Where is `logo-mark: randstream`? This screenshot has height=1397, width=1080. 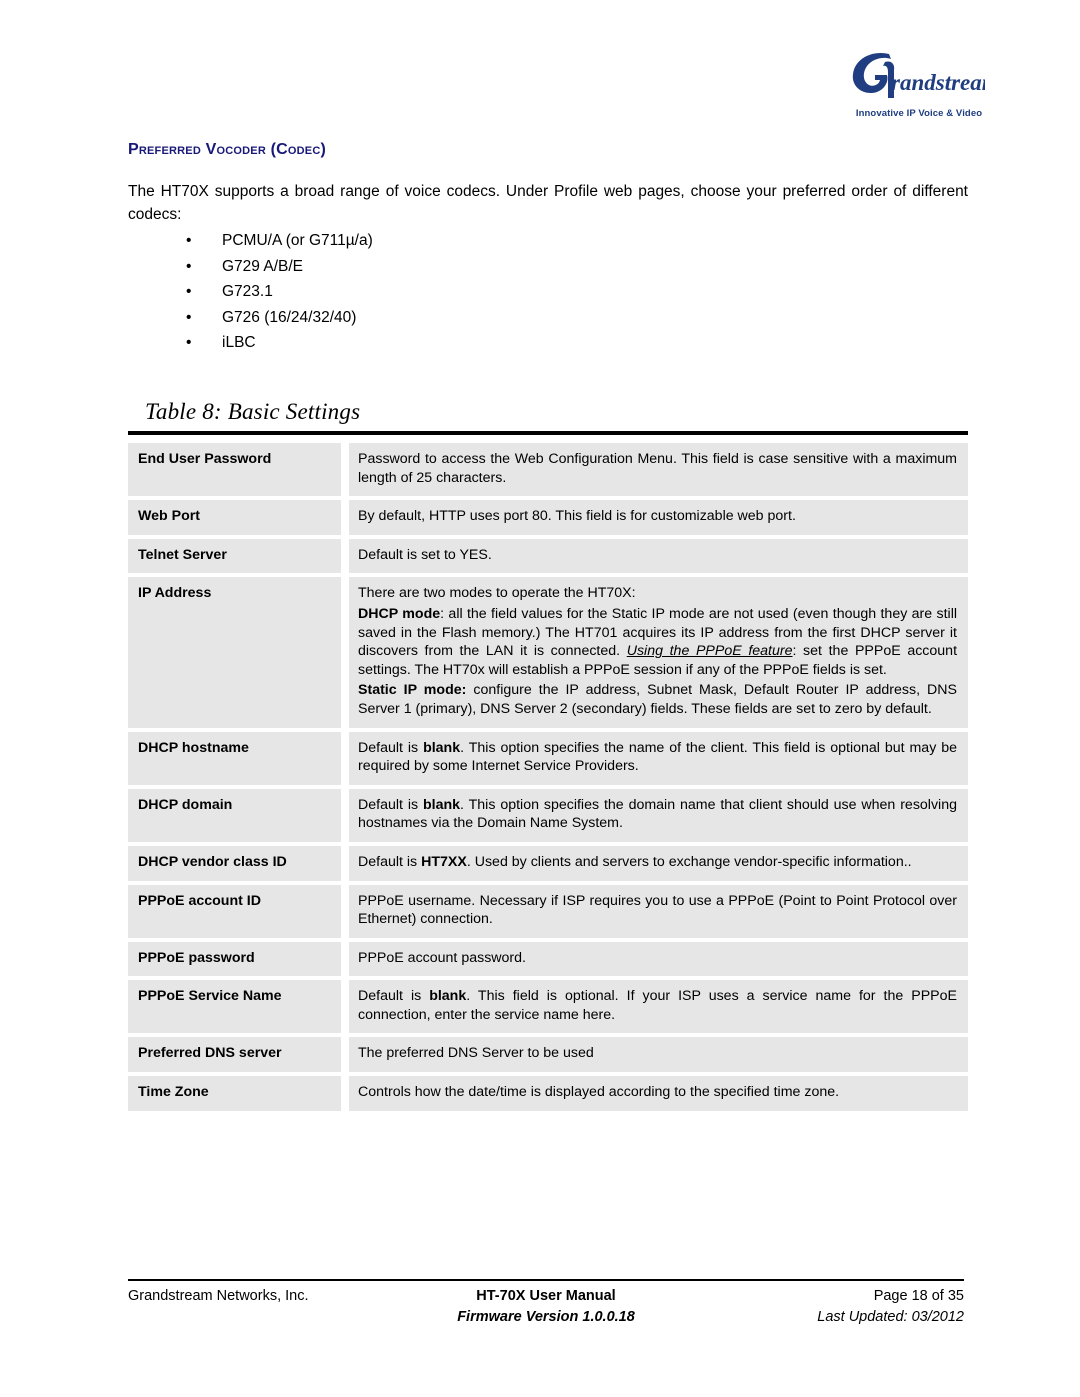
logo-mark: randstream is located at coordinates (915, 77).